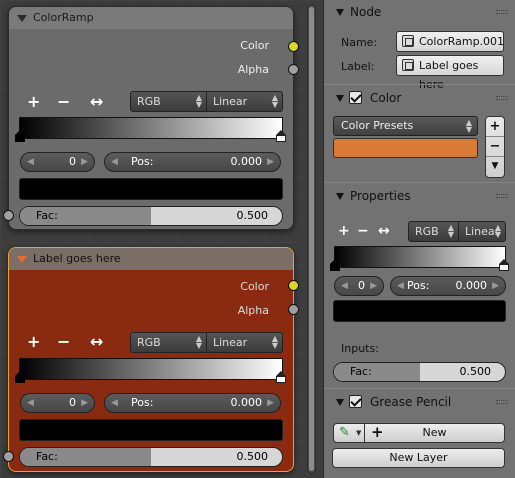  I want to click on node-icon, so click(408, 41).